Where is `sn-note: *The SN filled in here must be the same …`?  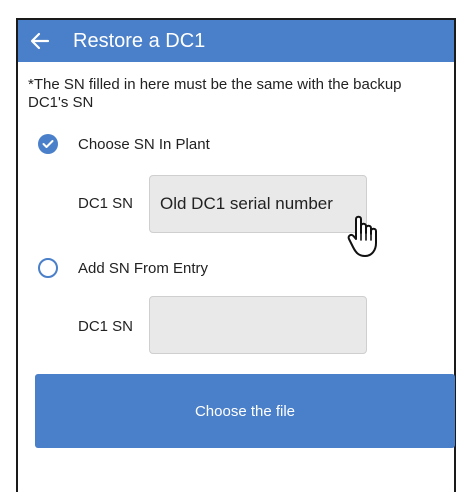 sn-note: *The SN filled in here must be the same … is located at coordinates (215, 93).